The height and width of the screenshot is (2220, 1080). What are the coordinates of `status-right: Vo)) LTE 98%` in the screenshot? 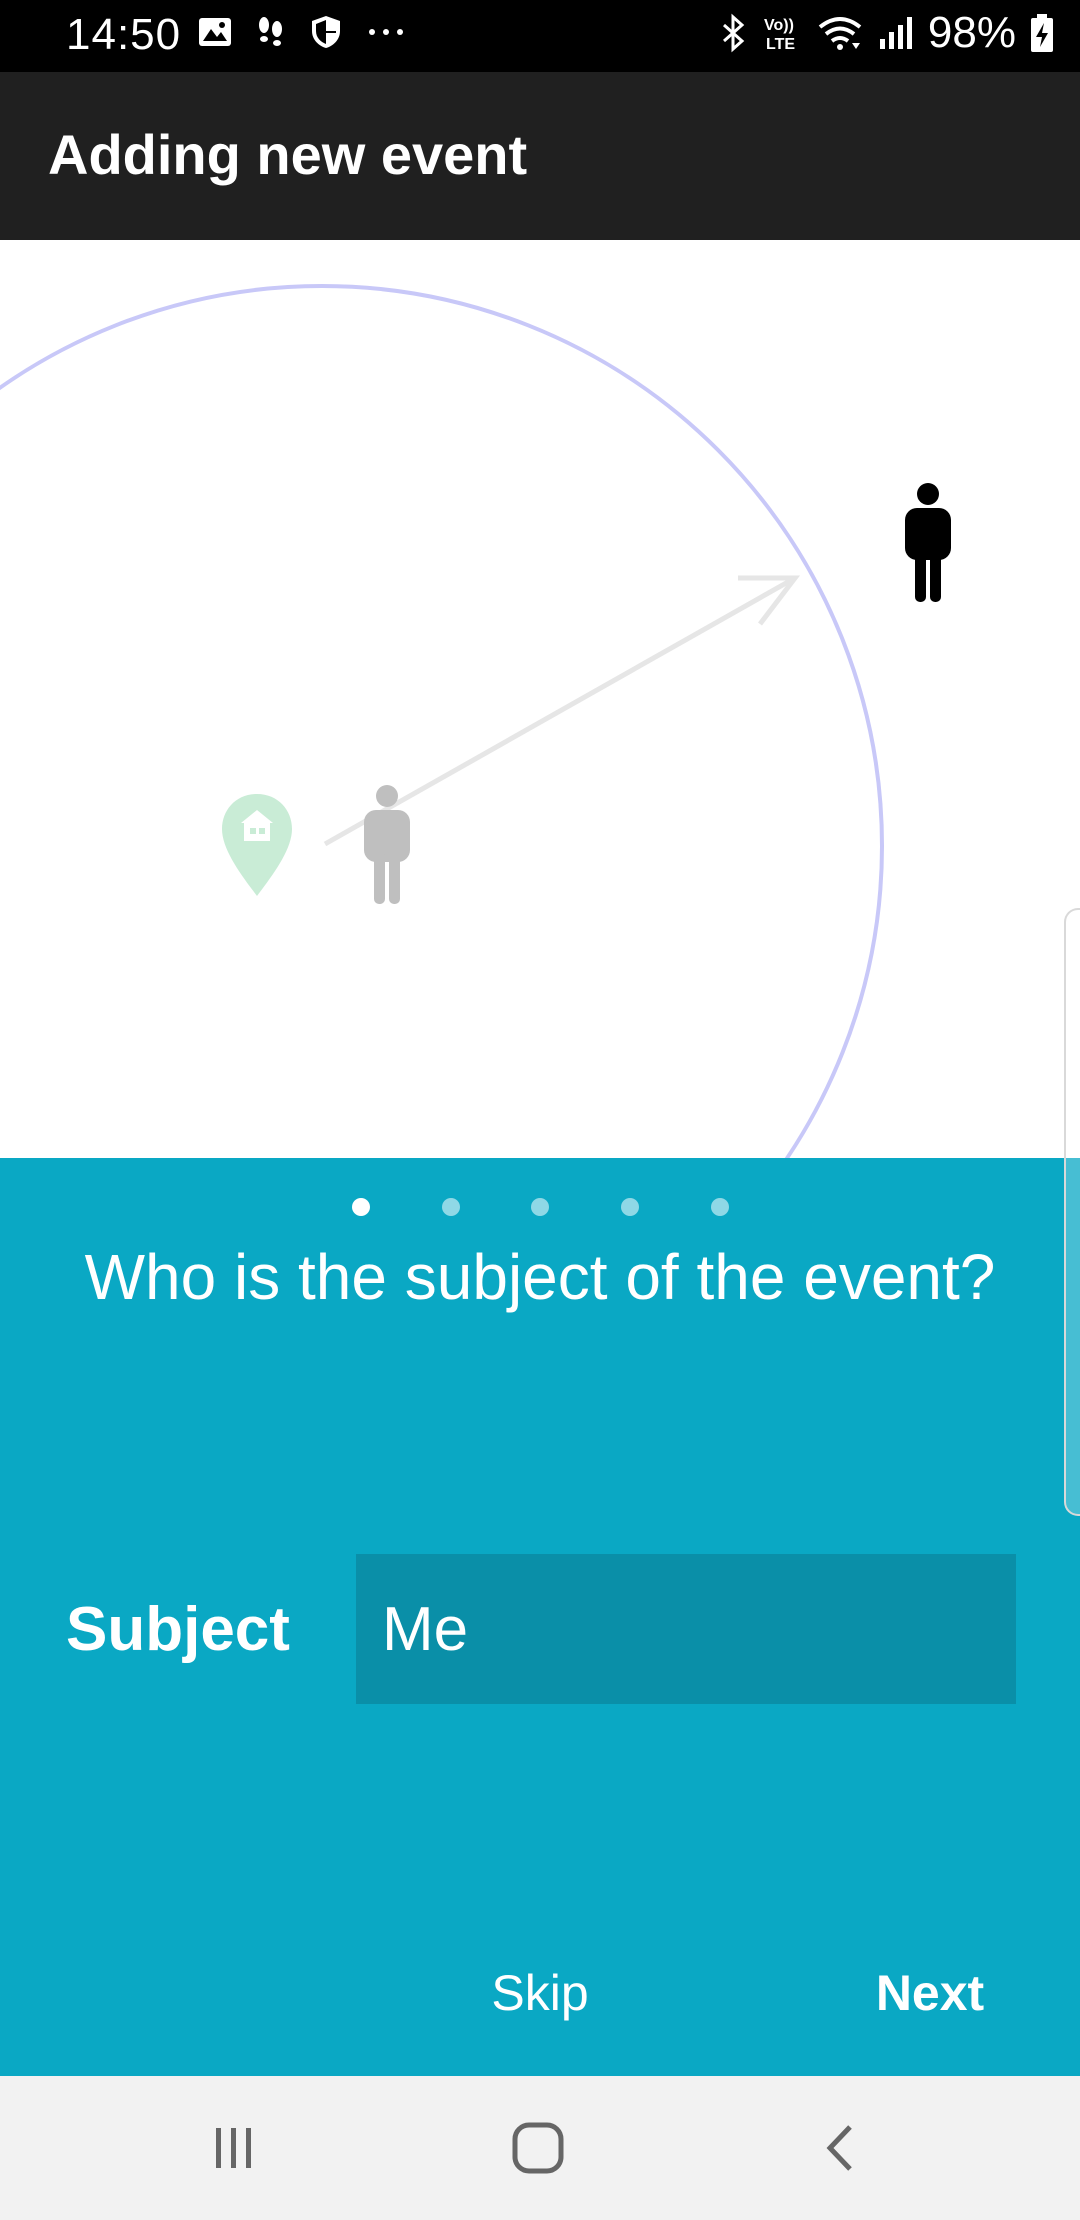 It's located at (886, 33).